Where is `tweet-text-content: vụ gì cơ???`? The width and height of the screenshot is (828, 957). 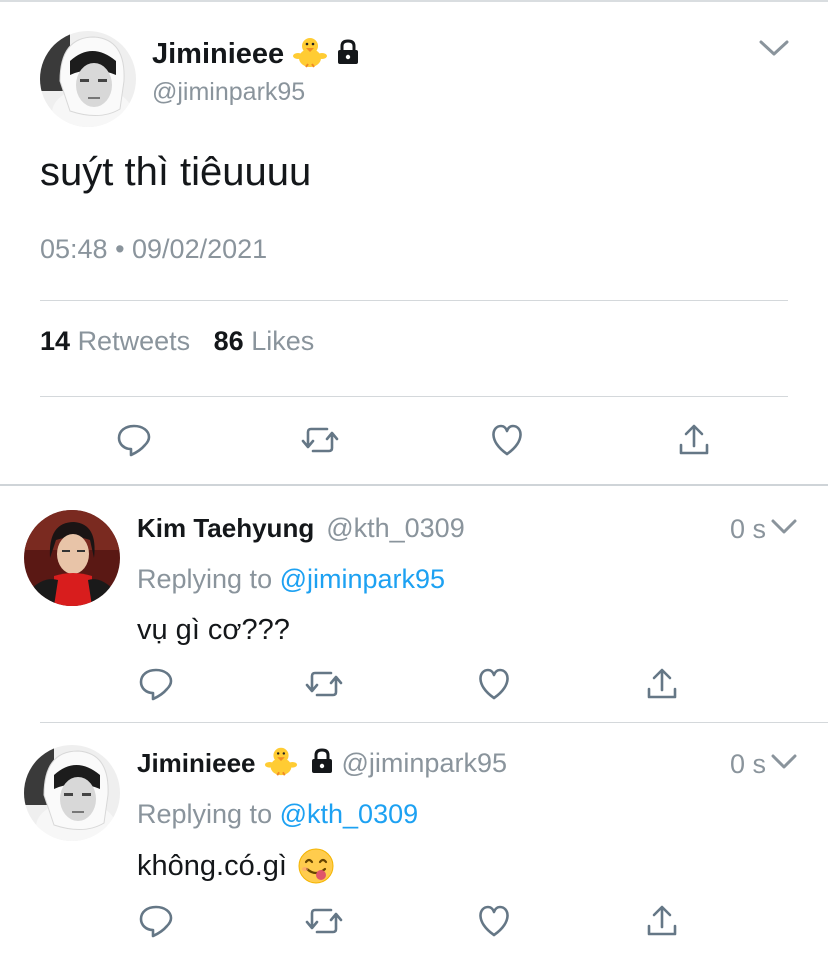 tweet-text-content: vụ gì cơ??? is located at coordinates (213, 630).